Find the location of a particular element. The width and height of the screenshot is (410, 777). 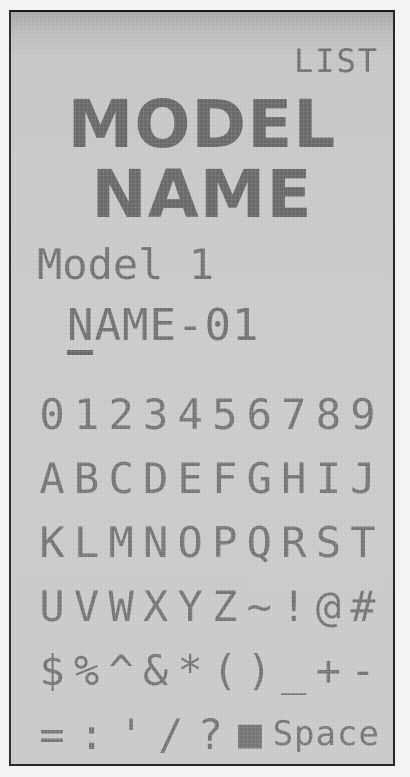

char-key: C is located at coordinates (121, 478).